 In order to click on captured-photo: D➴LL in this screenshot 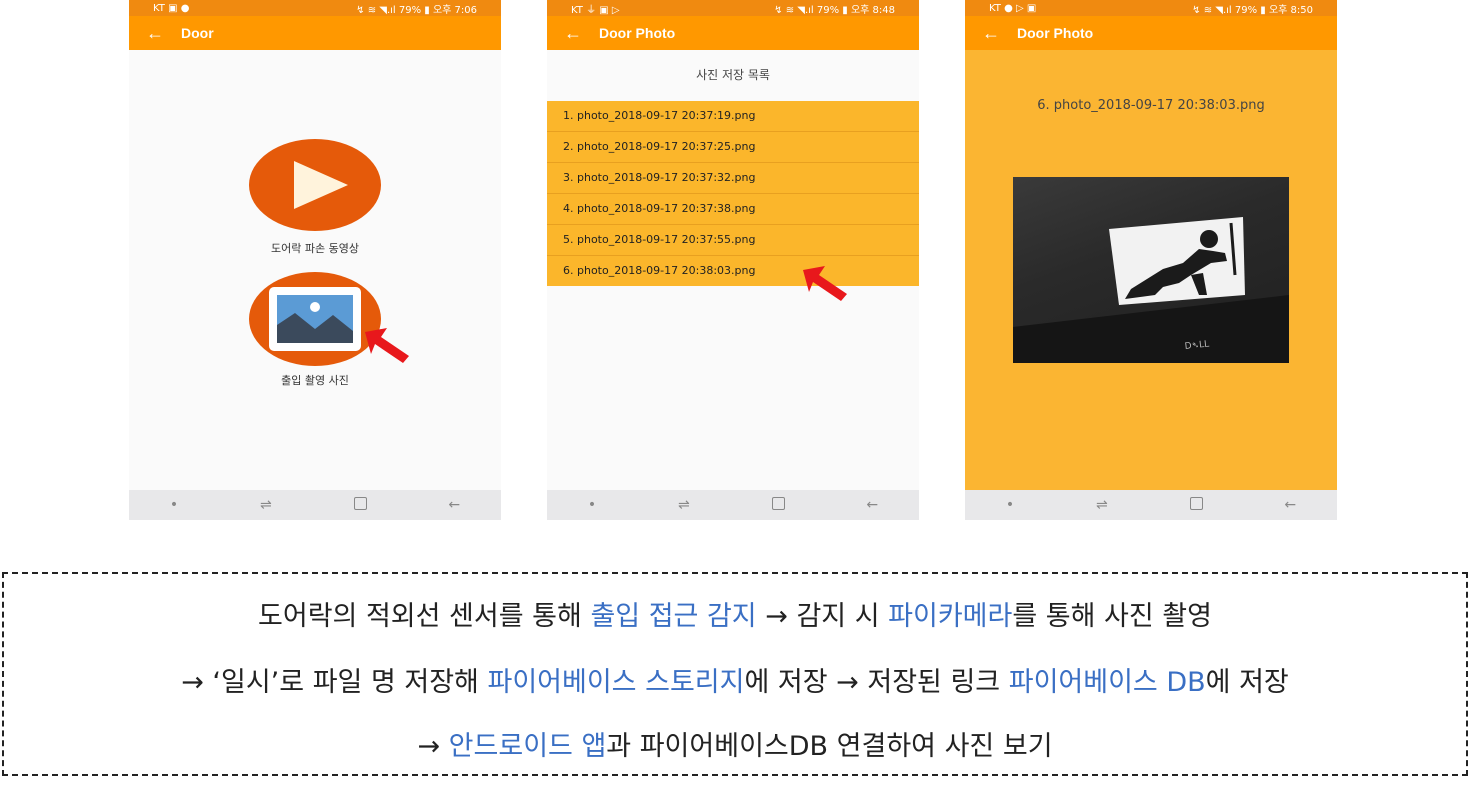, I will do `click(1151, 270)`.